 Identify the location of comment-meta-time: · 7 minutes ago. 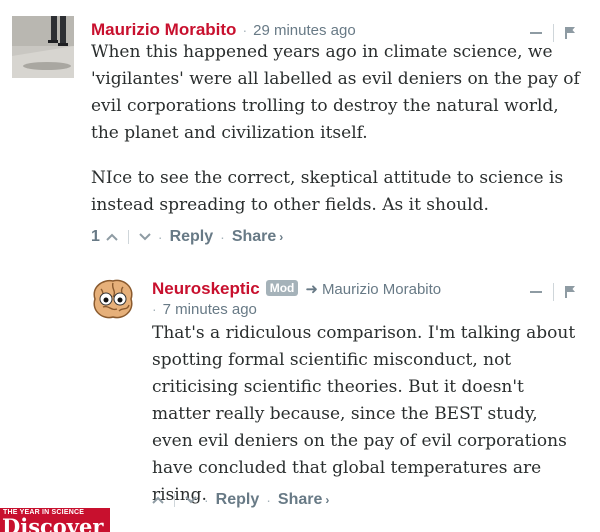
(204, 309).